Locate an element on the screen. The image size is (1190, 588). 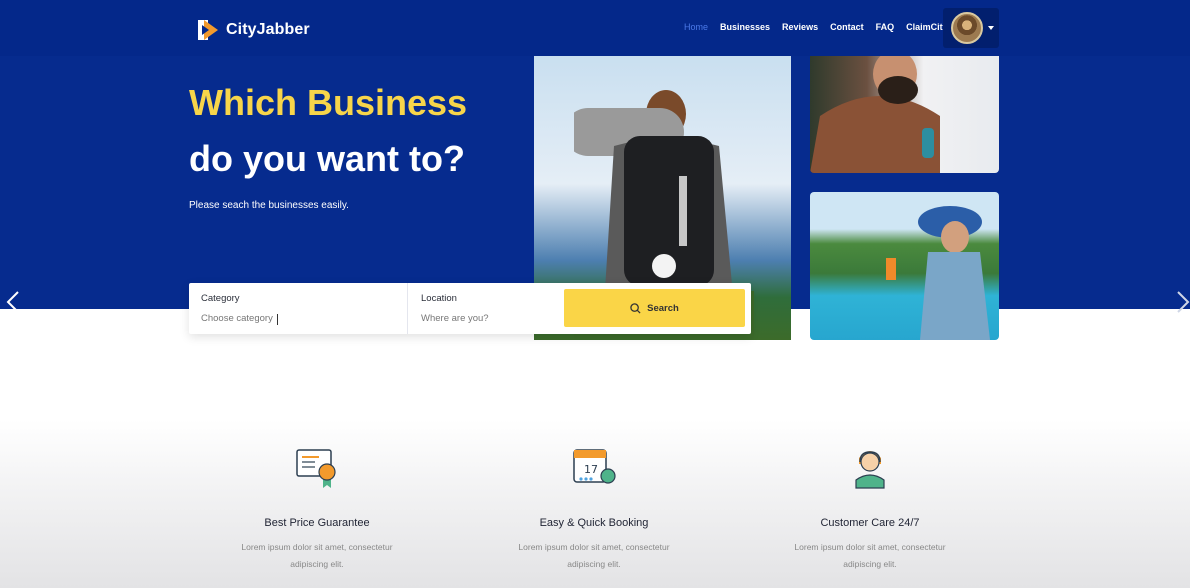
location-field: Location is located at coordinates (484, 308).